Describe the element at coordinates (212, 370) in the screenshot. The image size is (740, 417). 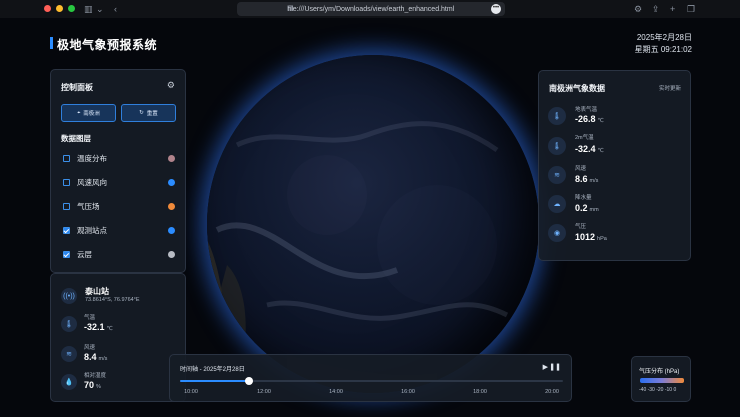
I see `timeline-label: 时间轴 - 2025年2月28日` at that location.